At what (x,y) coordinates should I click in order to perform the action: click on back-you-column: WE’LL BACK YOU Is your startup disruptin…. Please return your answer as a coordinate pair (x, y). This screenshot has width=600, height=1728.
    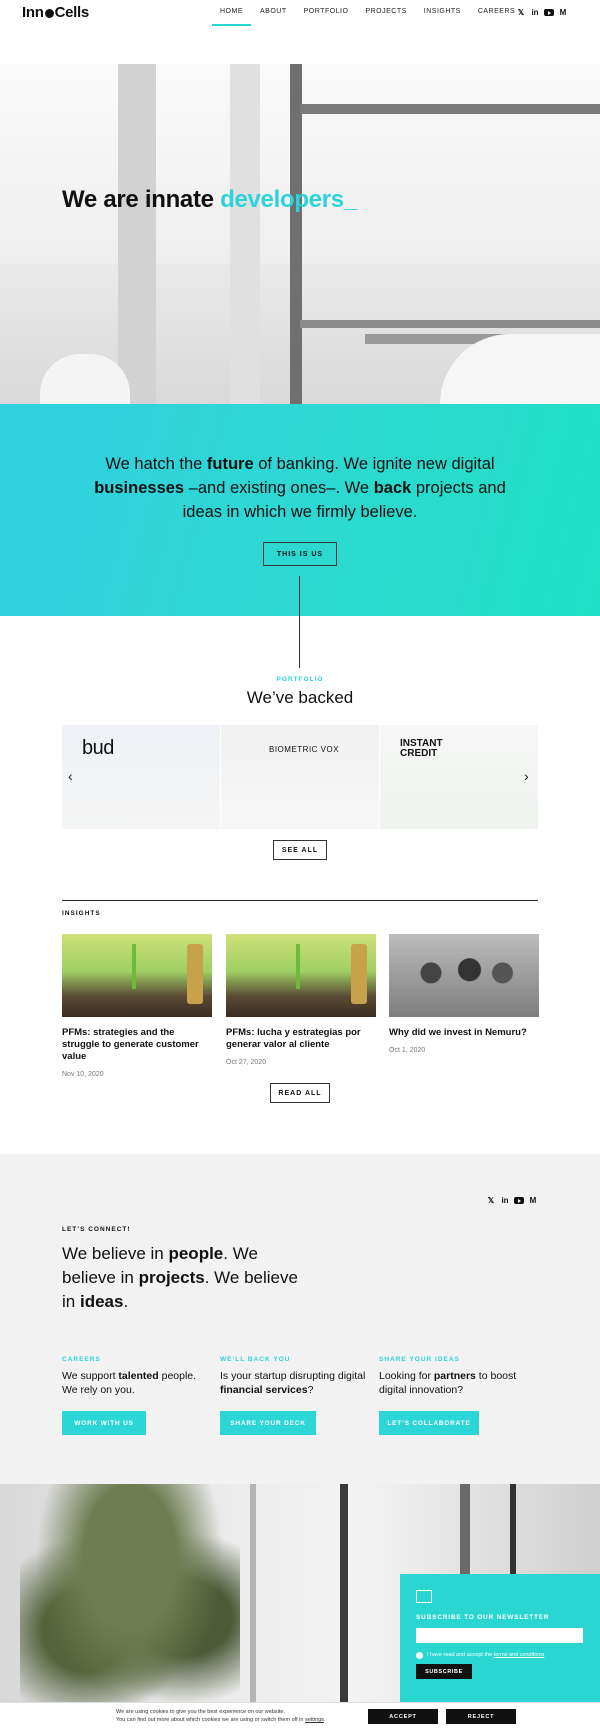
    Looking at the image, I should click on (295, 1395).